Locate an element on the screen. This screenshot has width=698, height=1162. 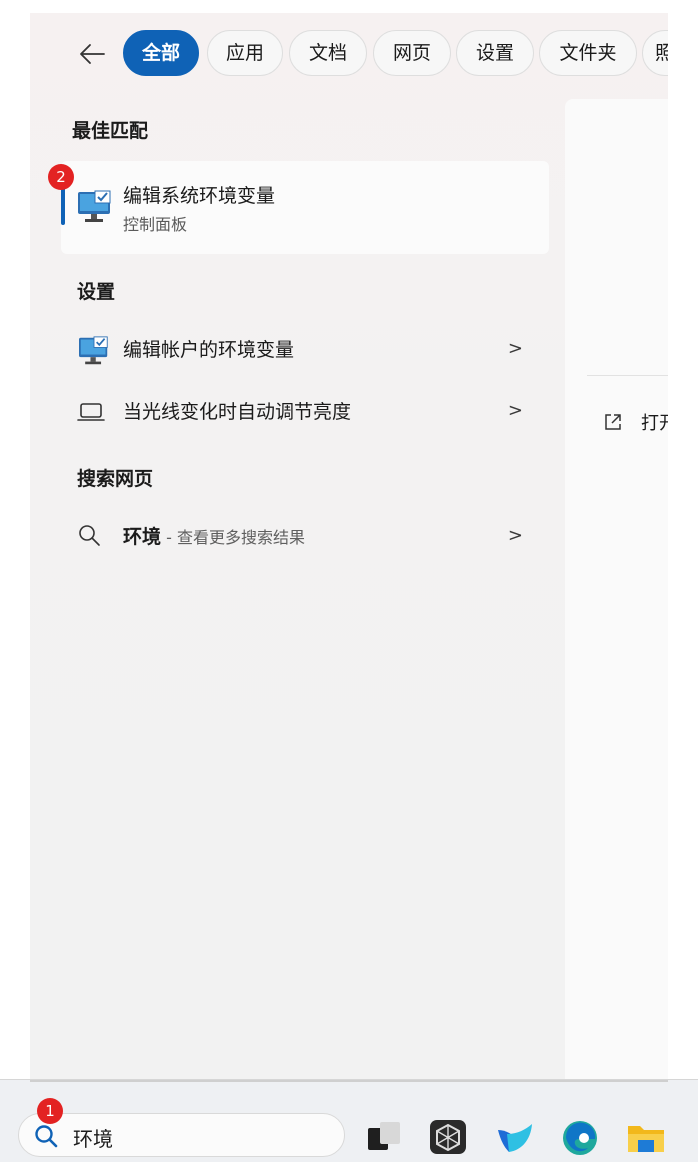
open-label: 打开 is located at coordinates (654, 423).